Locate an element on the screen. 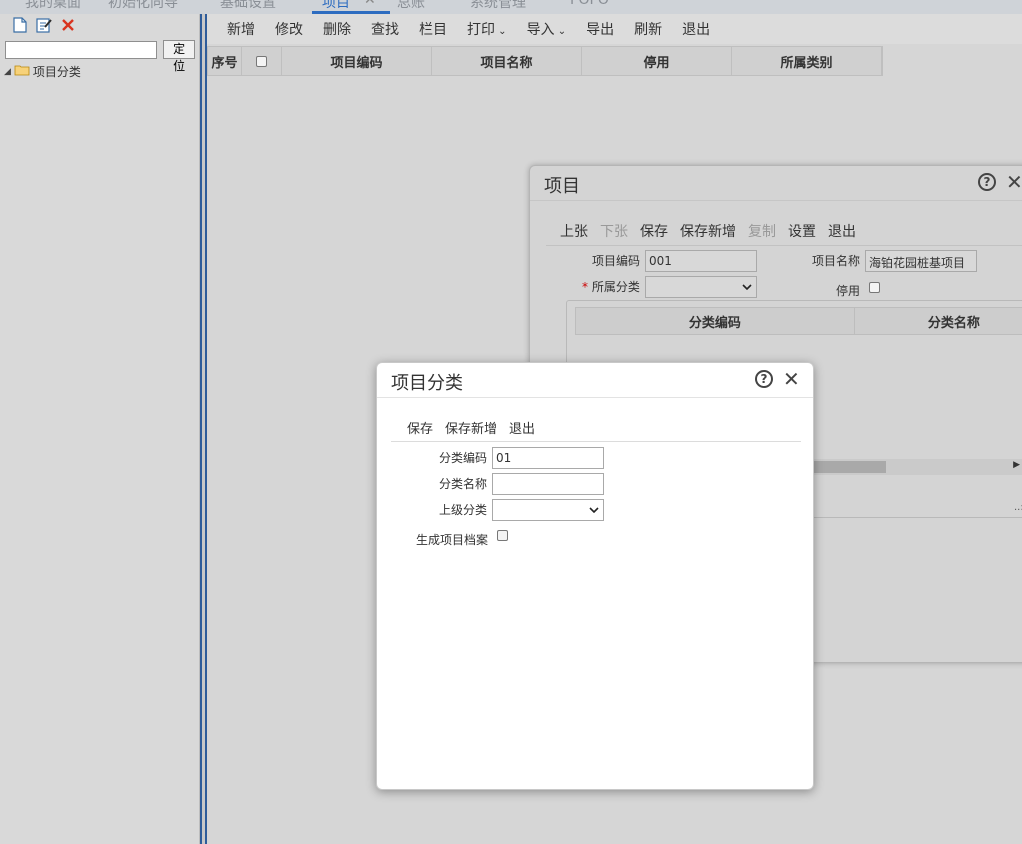 This screenshot has height=844, width=1022. col-project-name: 项目名称 is located at coordinates (507, 61).